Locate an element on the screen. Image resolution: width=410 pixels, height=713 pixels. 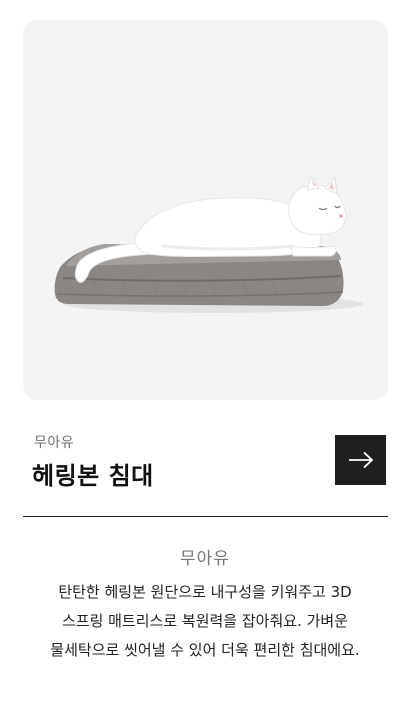
description-line: 스프링 매트리스로 복원력을 잡아줘요. 가벼운 is located at coordinates (205, 621).